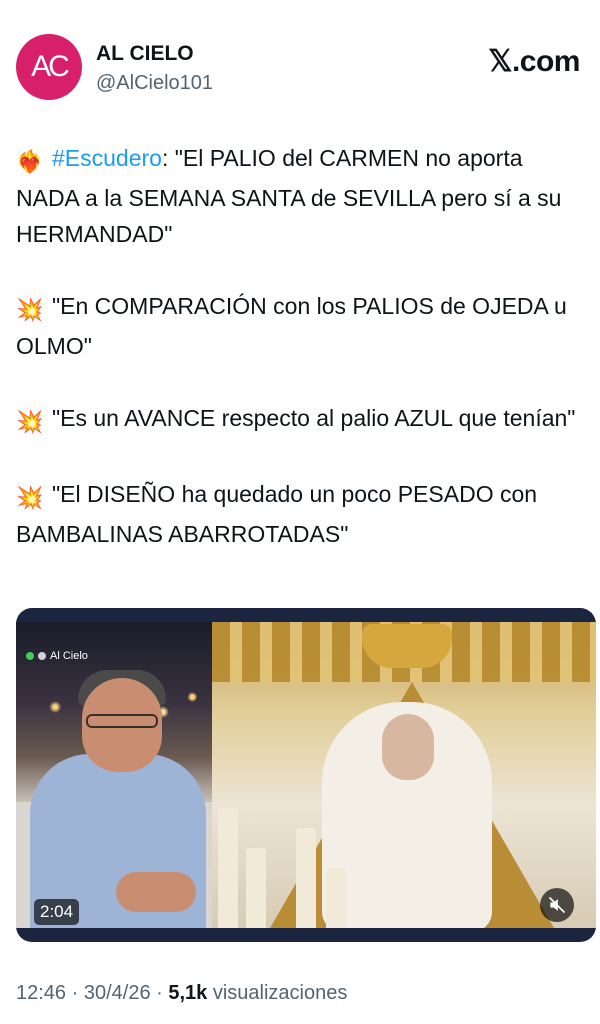  Describe the element at coordinates (145, 54) in the screenshot. I see `display-name: AL CIELO` at that location.